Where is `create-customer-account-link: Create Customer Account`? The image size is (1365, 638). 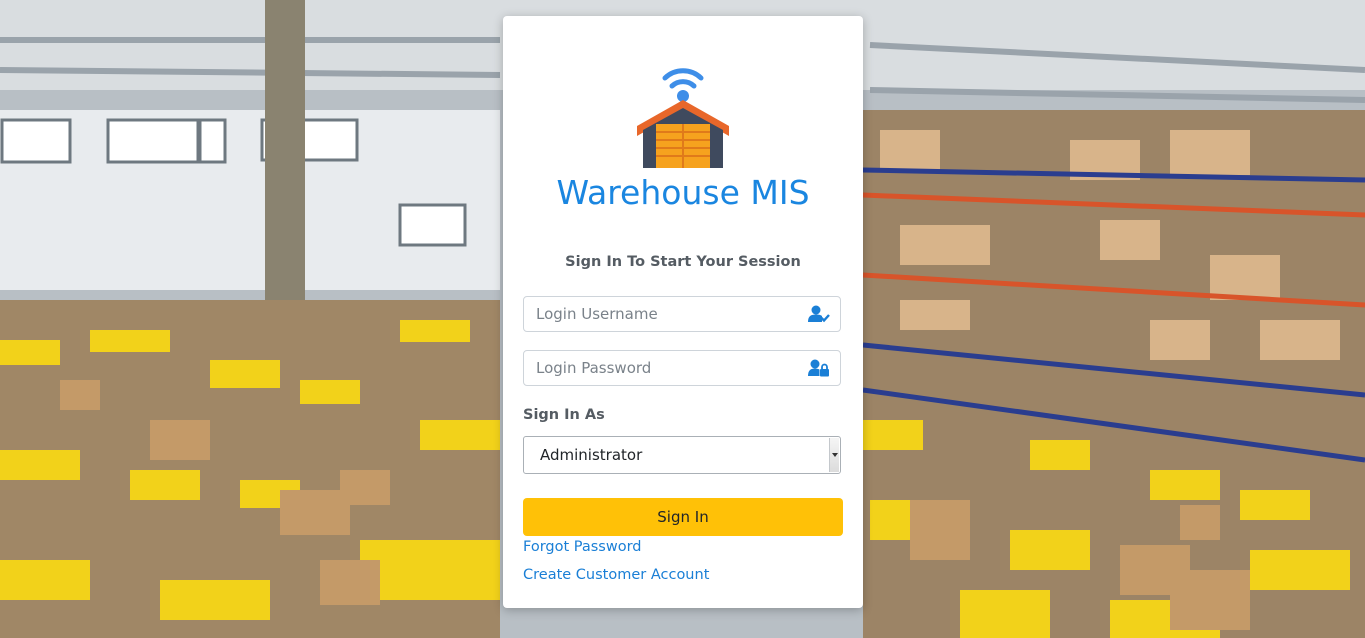 create-customer-account-link: Create Customer Account is located at coordinates (616, 575).